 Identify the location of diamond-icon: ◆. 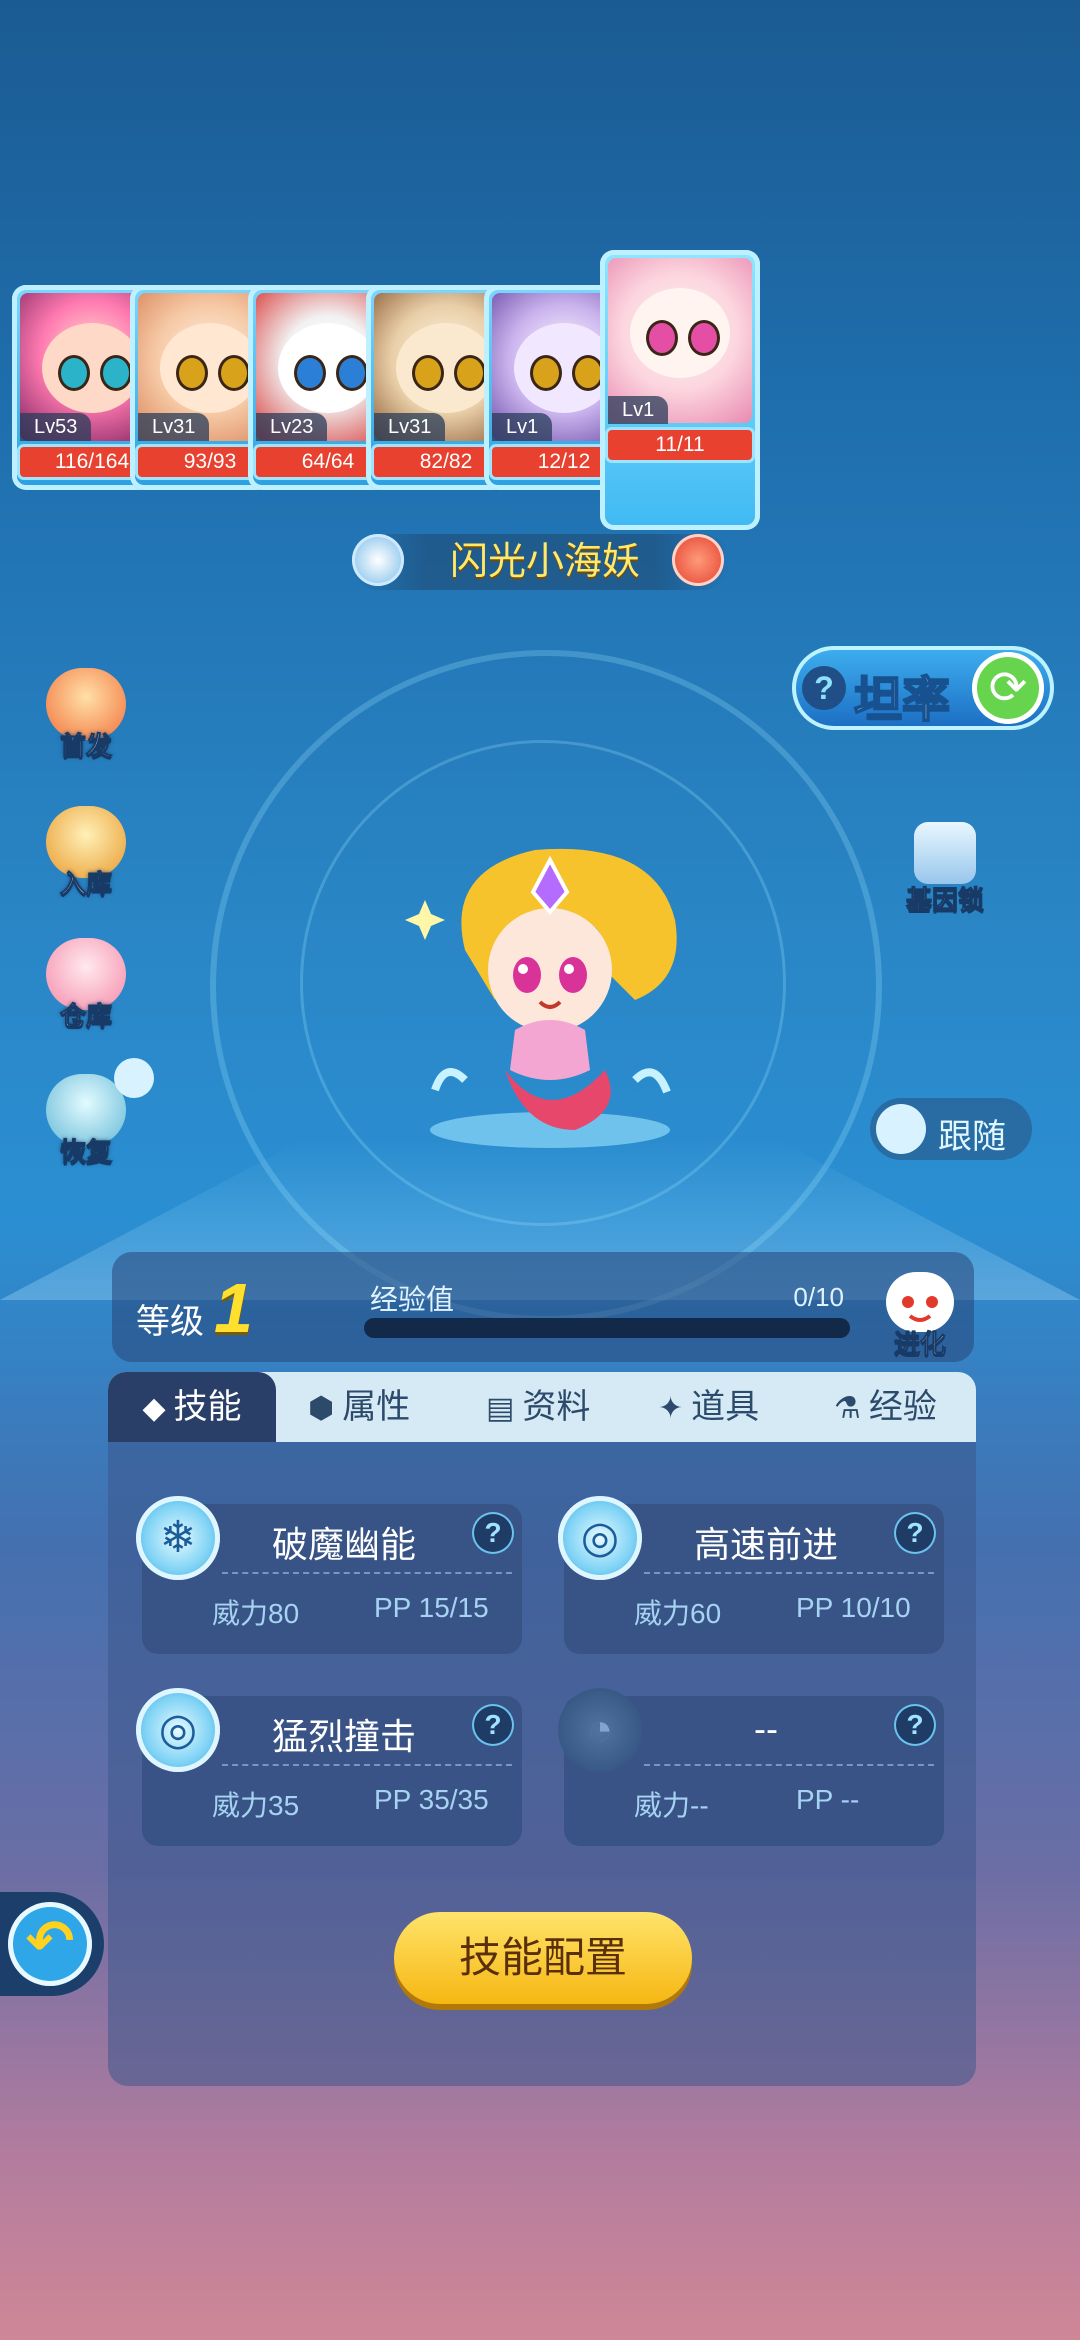
(154, 1408).